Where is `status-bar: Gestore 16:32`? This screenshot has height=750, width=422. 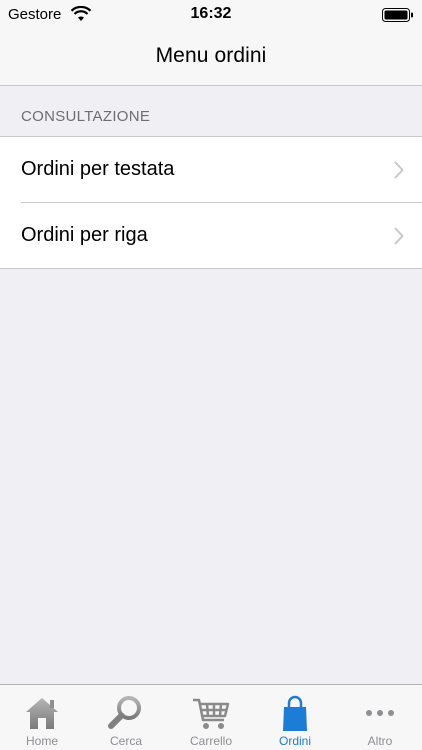
status-bar: Gestore 16:32 is located at coordinates (211, 14).